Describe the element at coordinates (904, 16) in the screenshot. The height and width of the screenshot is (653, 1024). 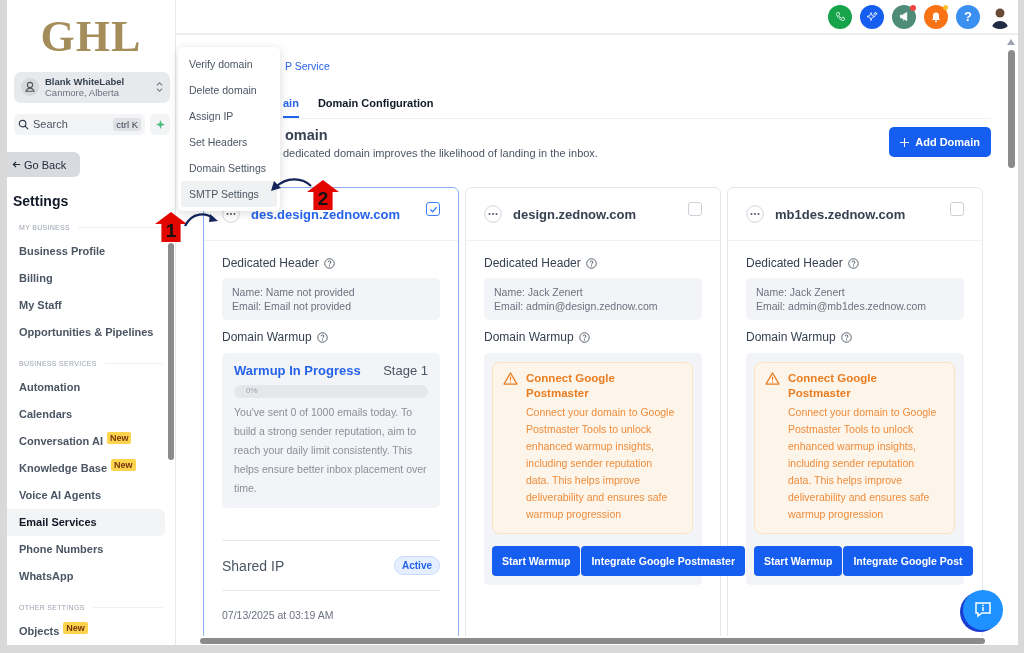
I see `megaphone-icon` at that location.